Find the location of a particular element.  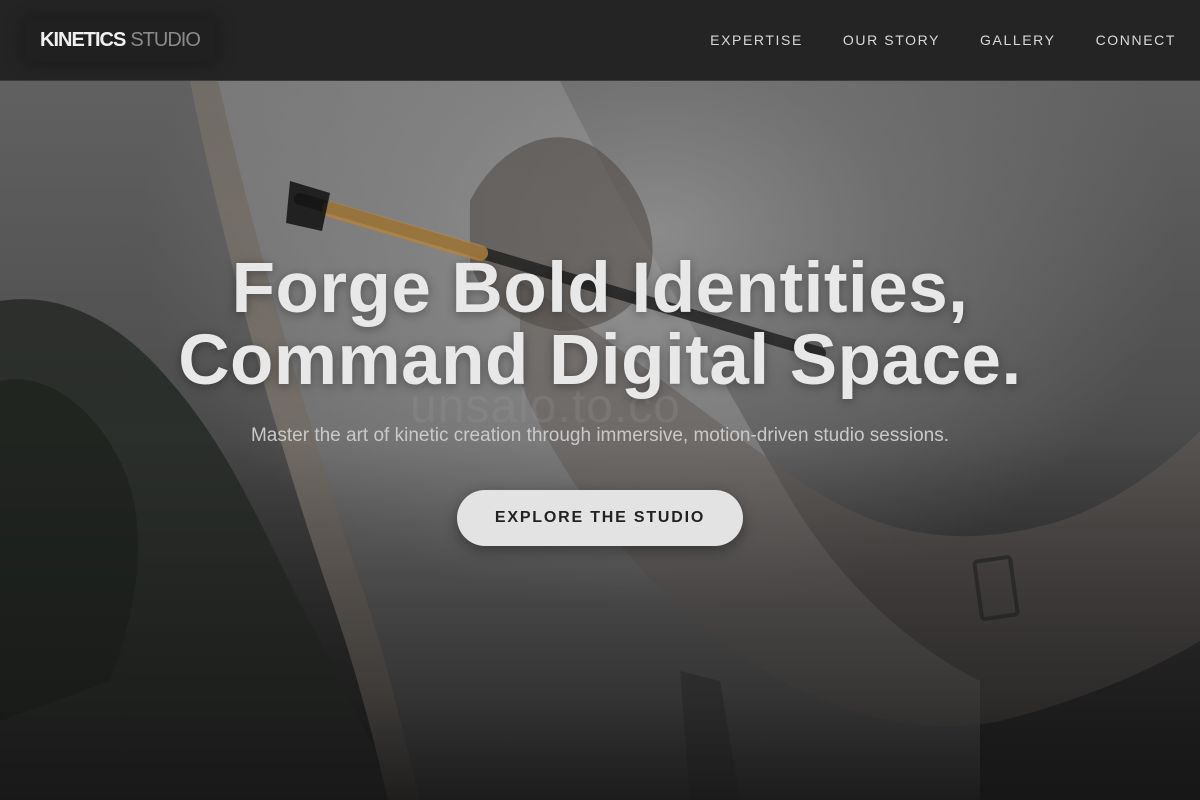

nav-link-our-story: OUR STORY is located at coordinates (891, 40).